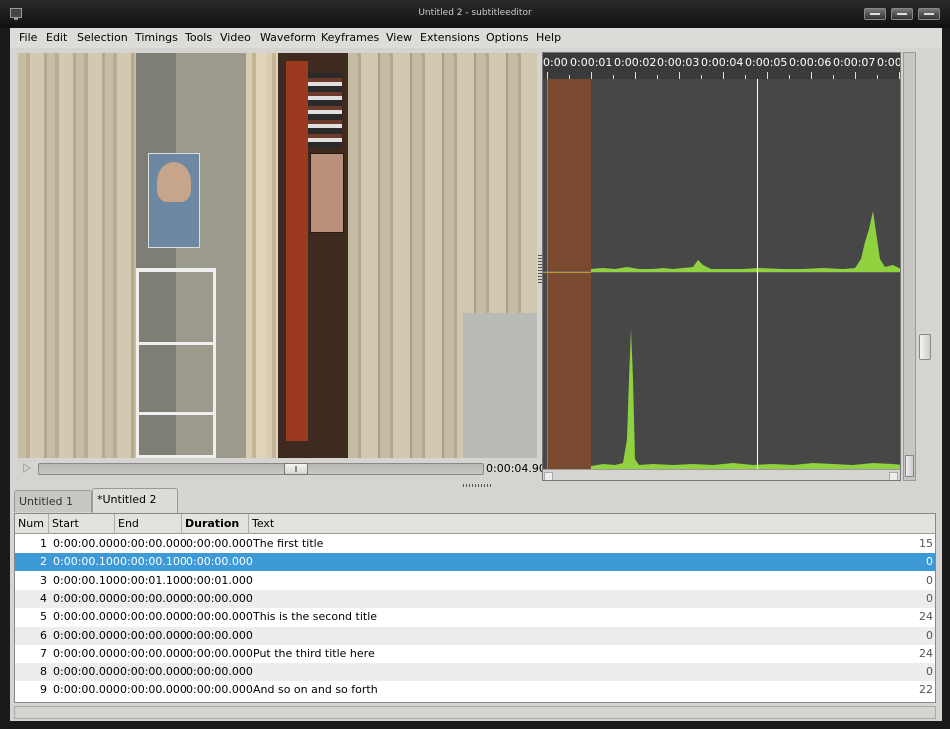  Describe the element at coordinates (678, 62) in the screenshot. I see `ruler-label: 0:00:03` at that location.